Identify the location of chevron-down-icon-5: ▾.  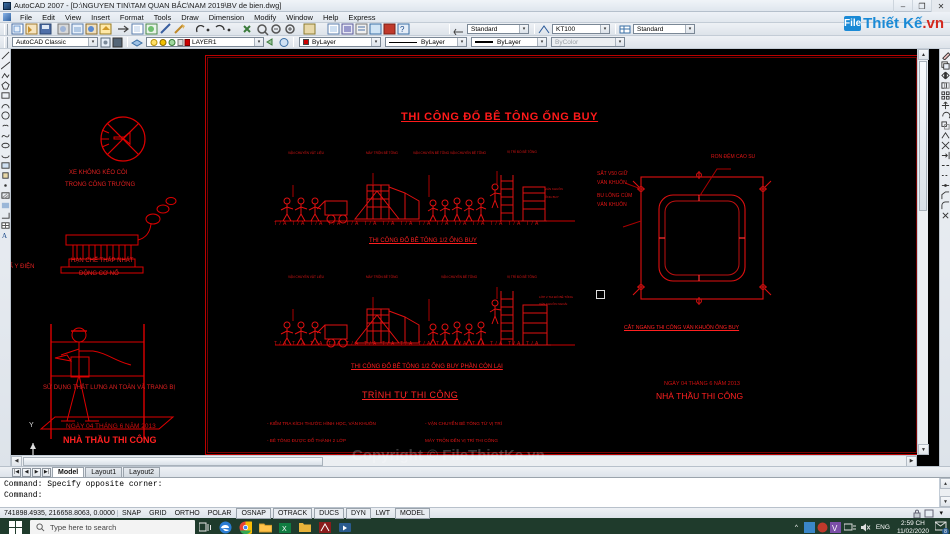
(258, 42).